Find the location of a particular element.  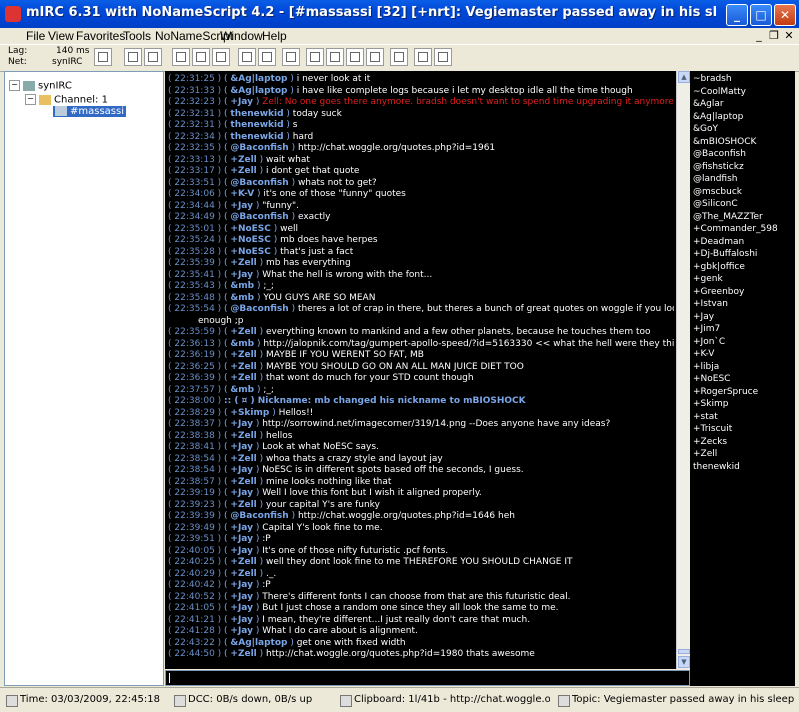

urls-icon is located at coordinates (355, 57).